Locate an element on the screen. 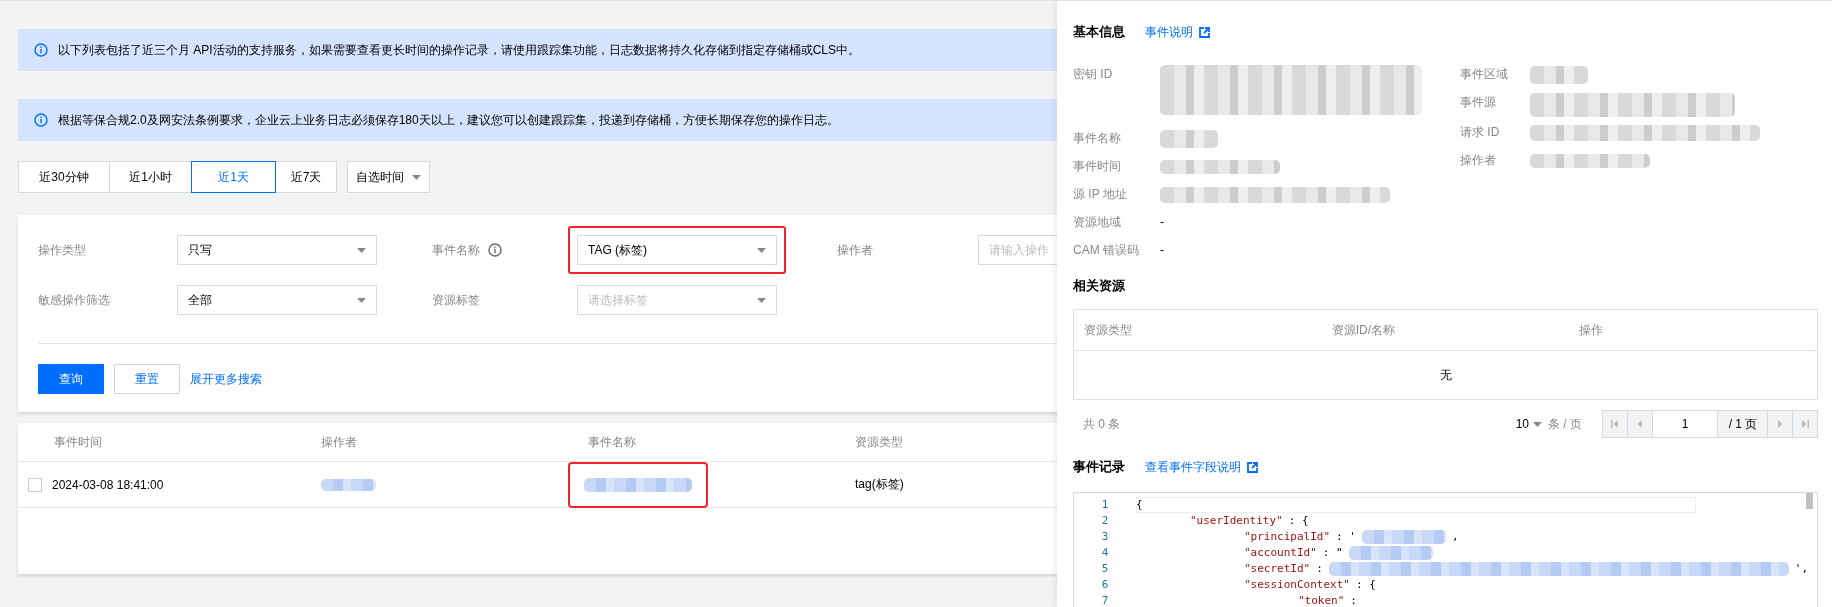 The image size is (1832, 607). help-link: 事件说明 is located at coordinates (1177, 32).